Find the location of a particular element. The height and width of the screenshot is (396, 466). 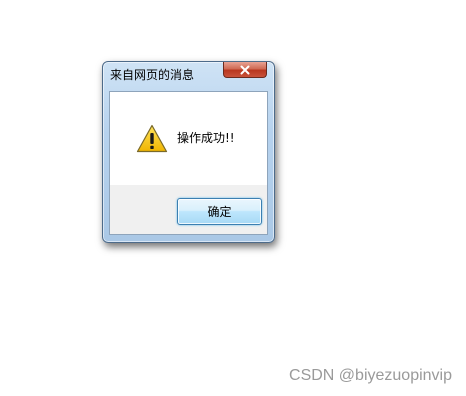

message-area: 操作成功!! is located at coordinates (188, 138).